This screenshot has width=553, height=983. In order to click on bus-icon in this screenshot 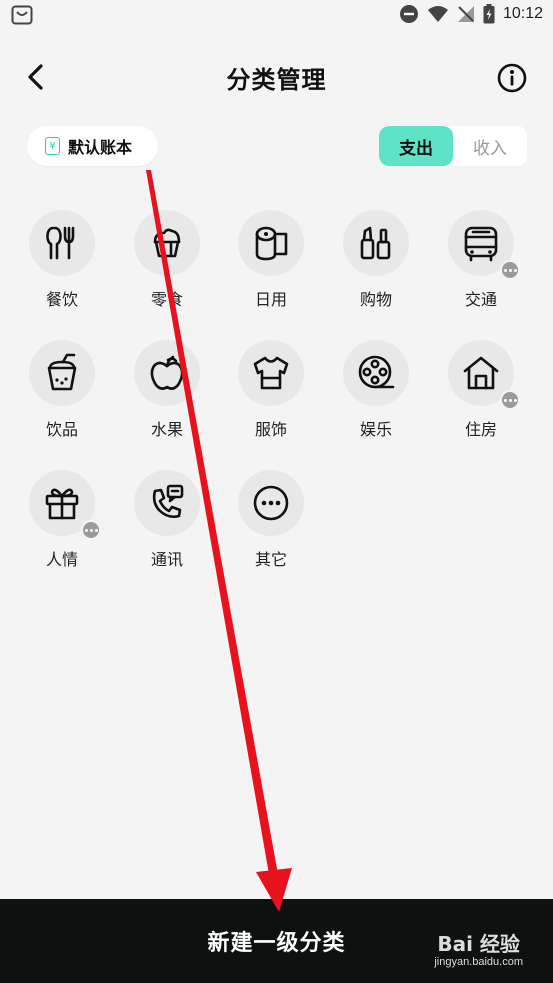, I will do `click(481, 244)`.